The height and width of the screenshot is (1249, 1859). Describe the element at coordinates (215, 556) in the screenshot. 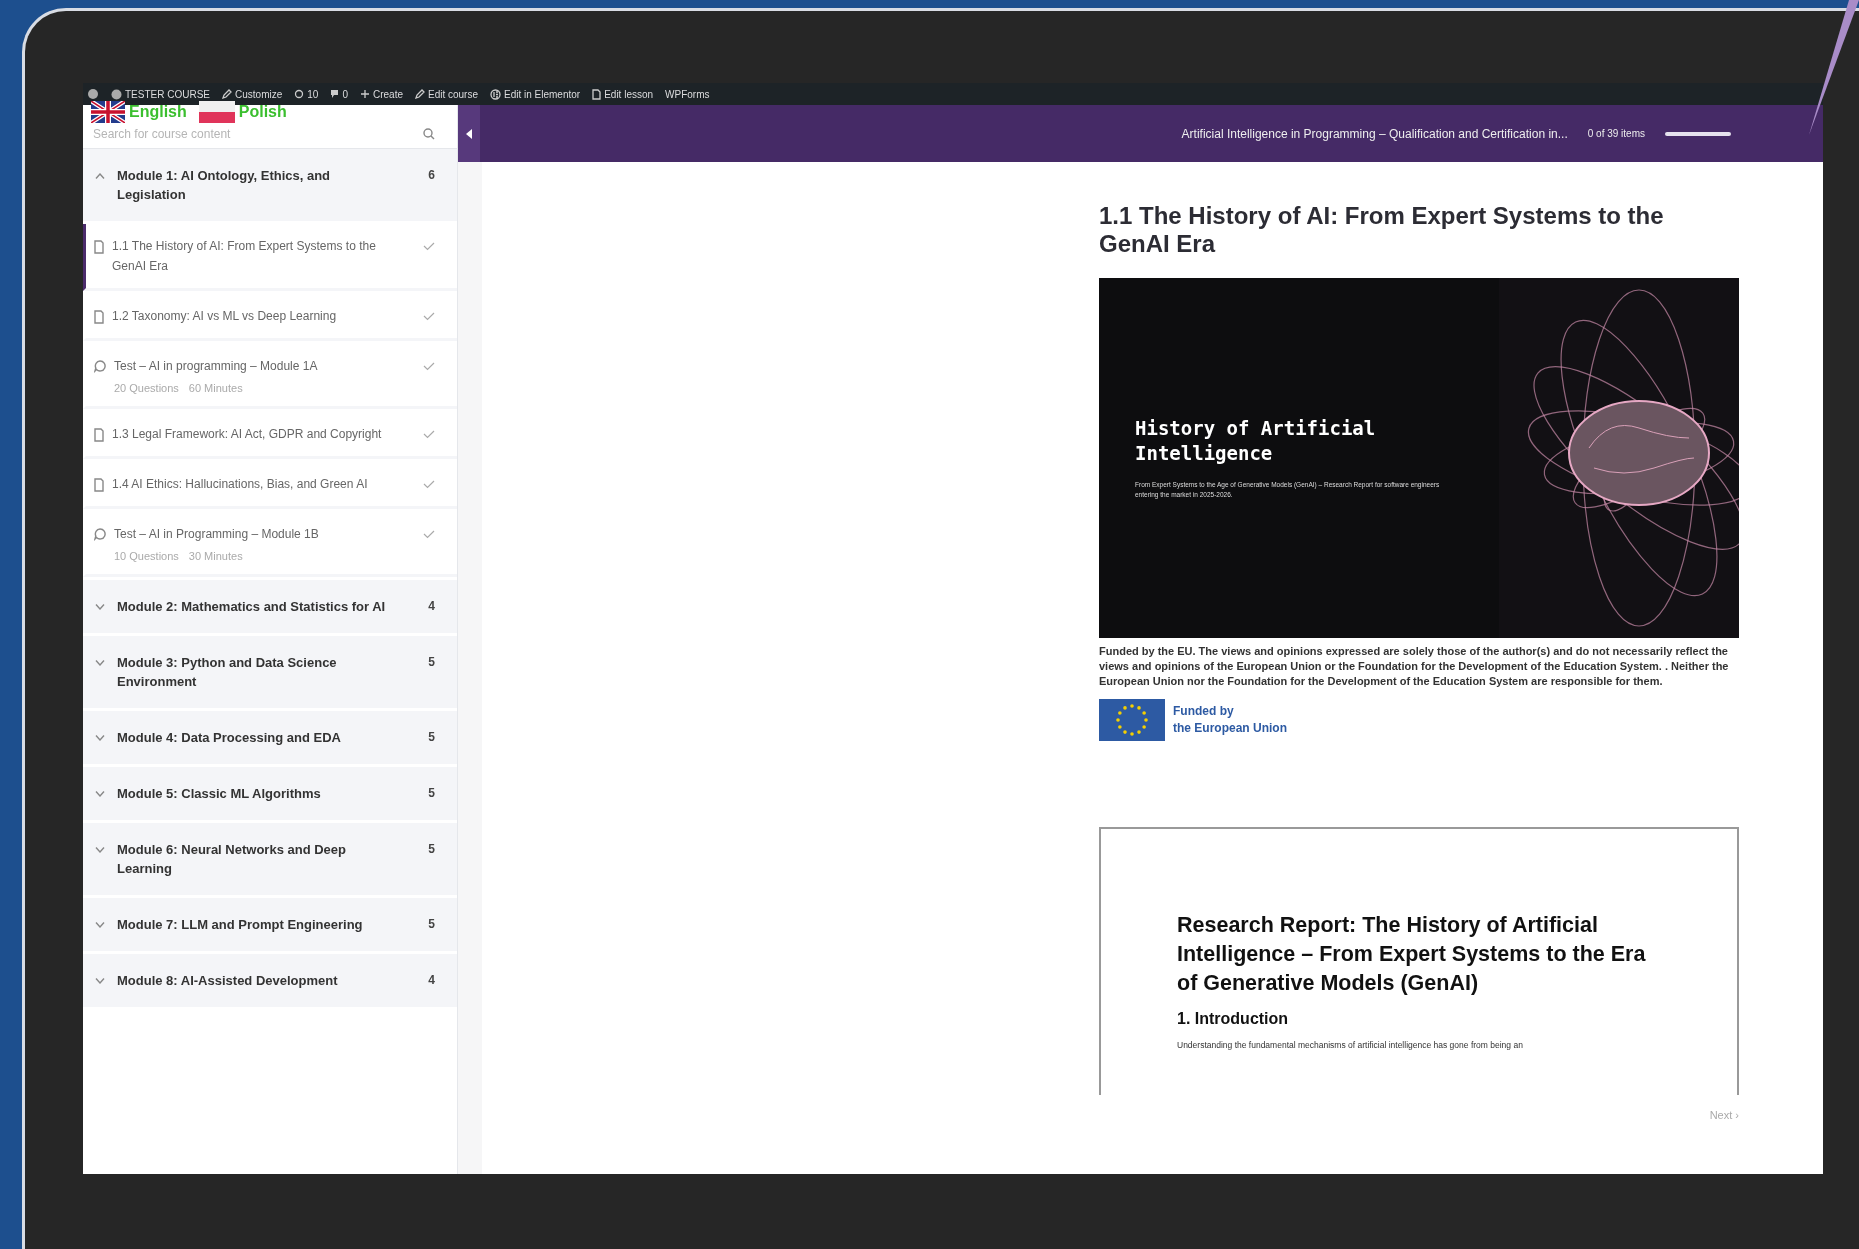

I see `quiz-meta: 30 Minutes` at that location.